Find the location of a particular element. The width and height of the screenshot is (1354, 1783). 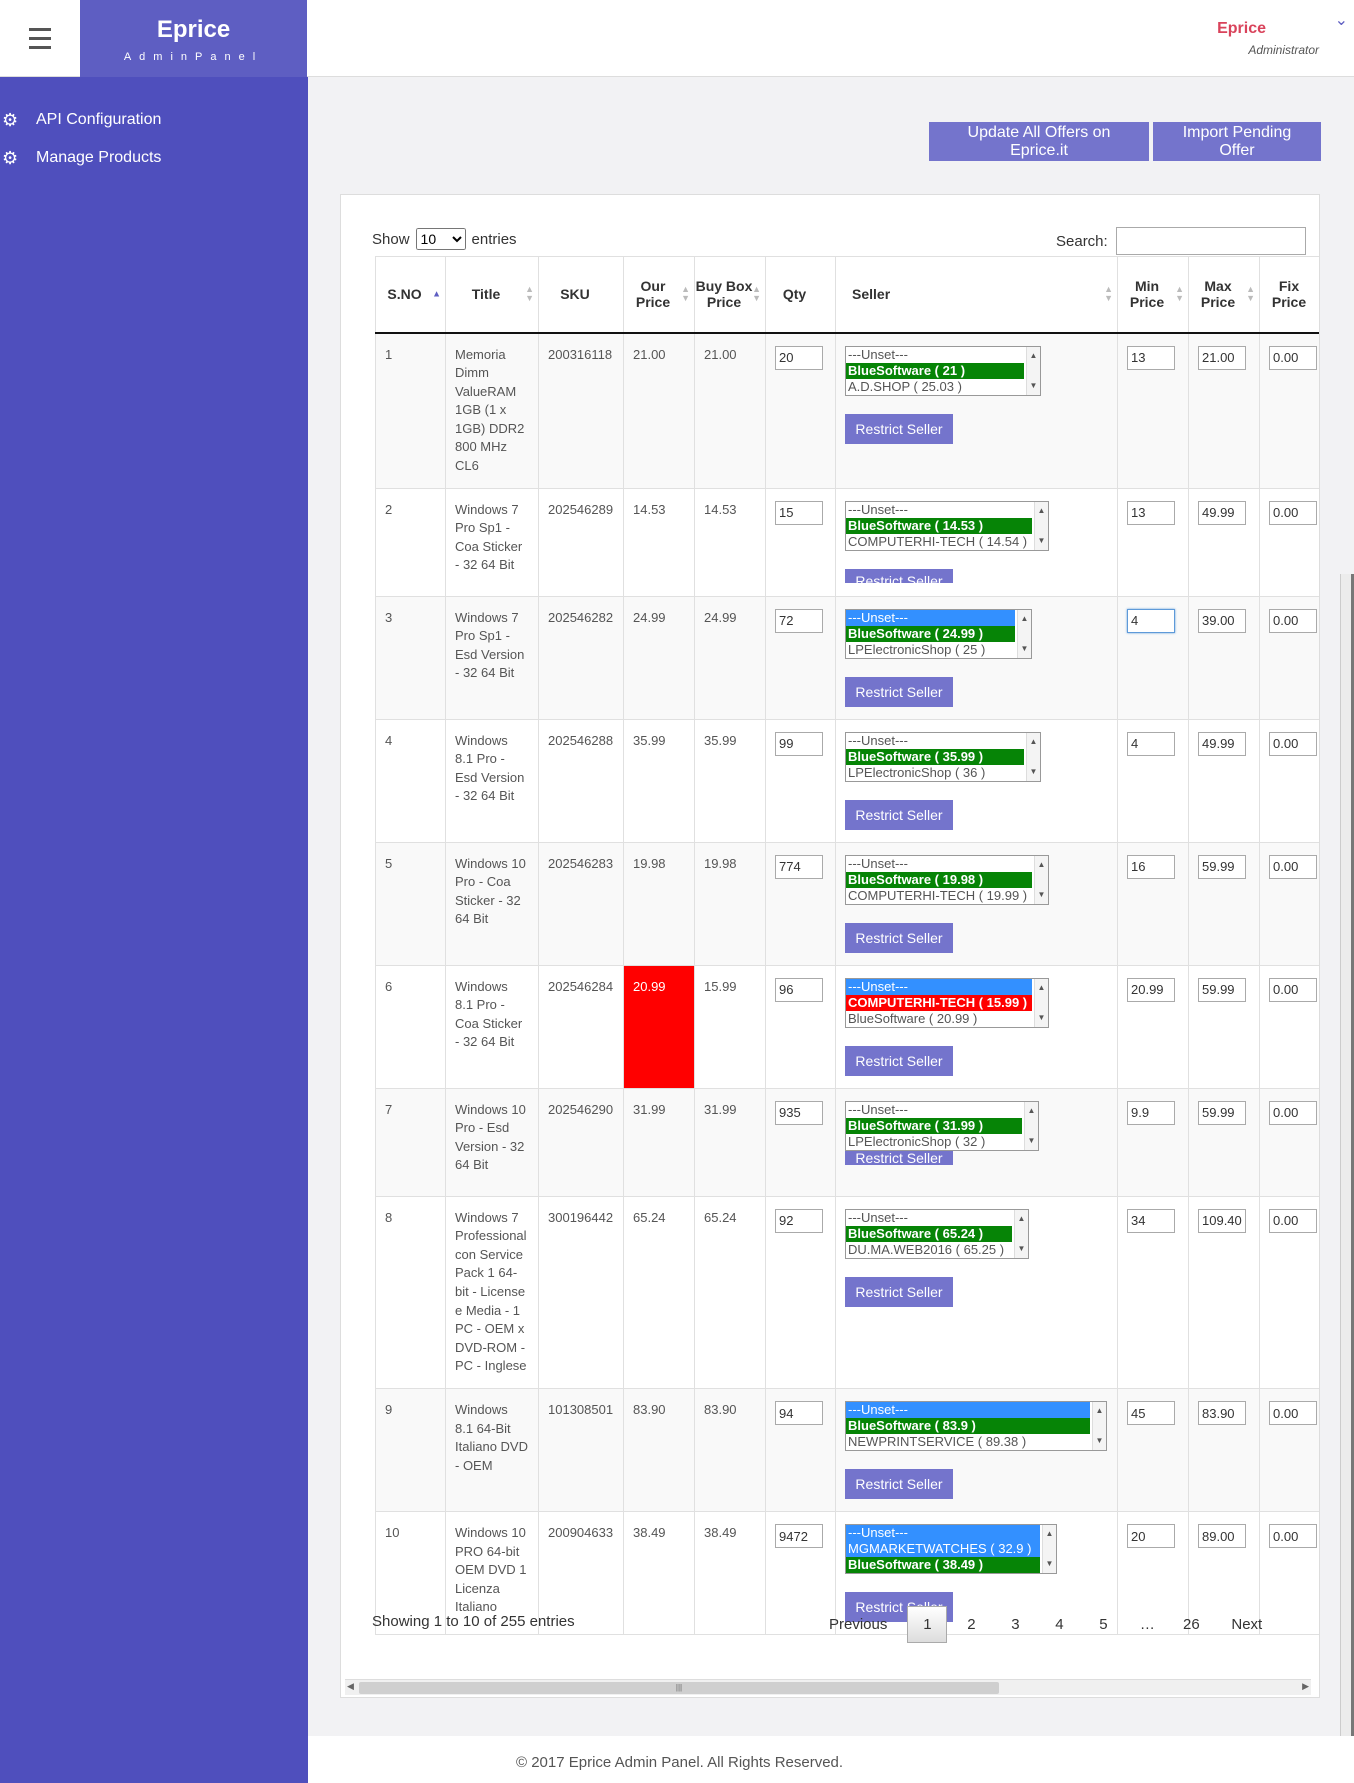

pagination-page: 1 is located at coordinates (927, 1624).